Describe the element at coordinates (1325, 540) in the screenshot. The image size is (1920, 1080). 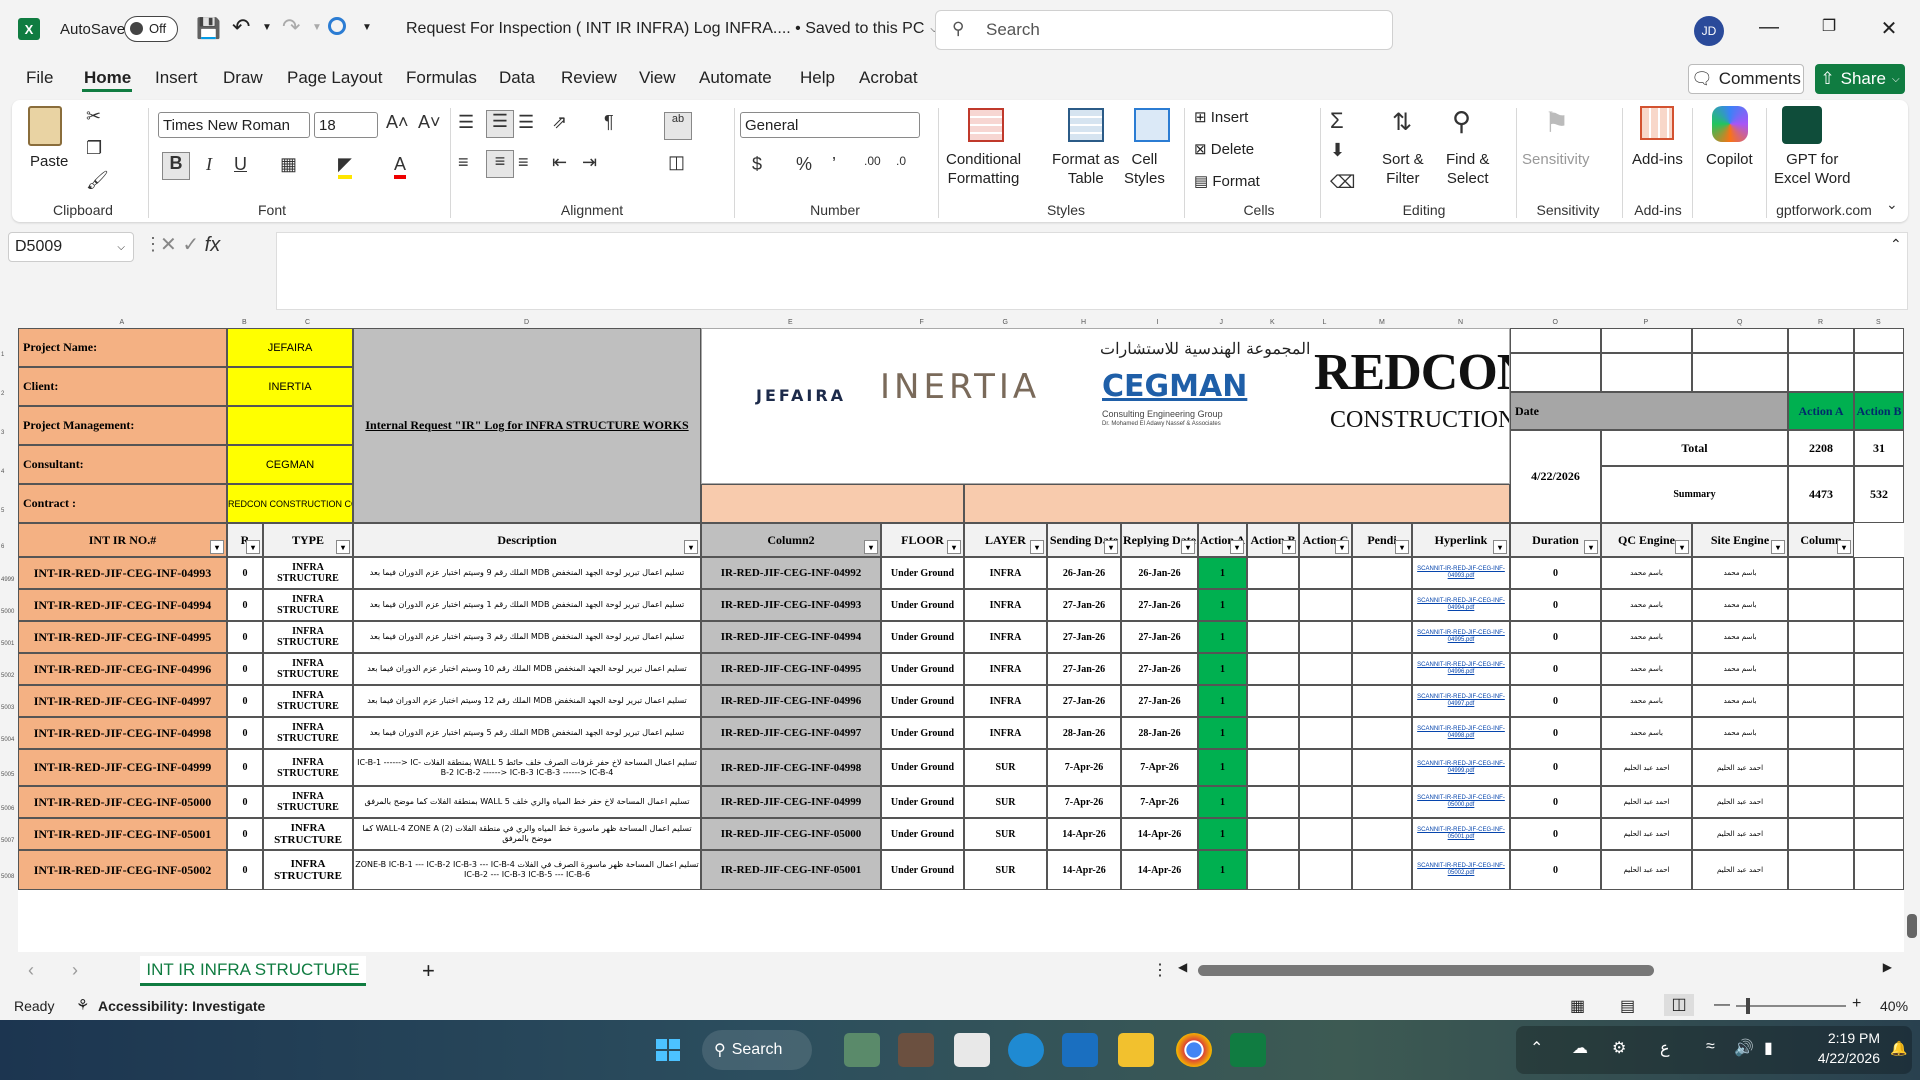
I see `table-header-cell: Action C ▾` at that location.